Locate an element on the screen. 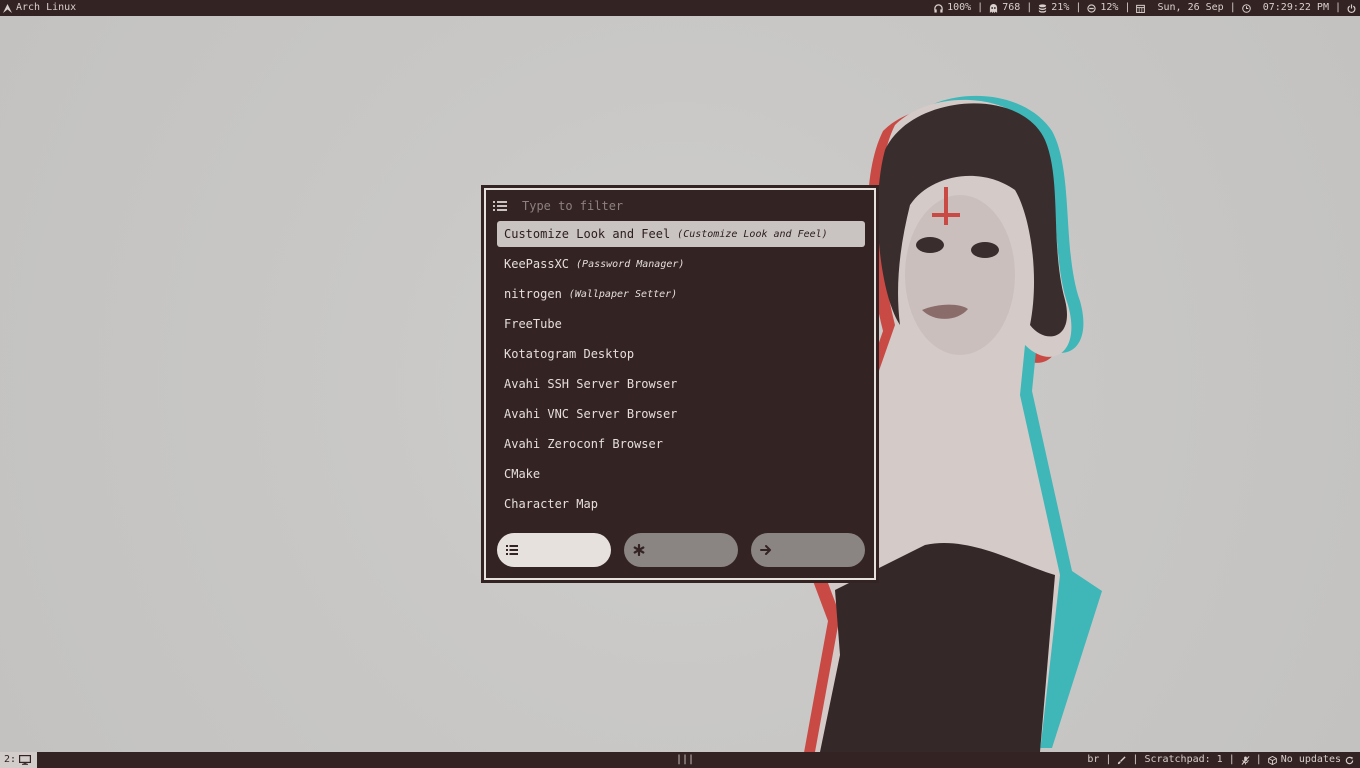  filter-row is located at coordinates (680, 206).